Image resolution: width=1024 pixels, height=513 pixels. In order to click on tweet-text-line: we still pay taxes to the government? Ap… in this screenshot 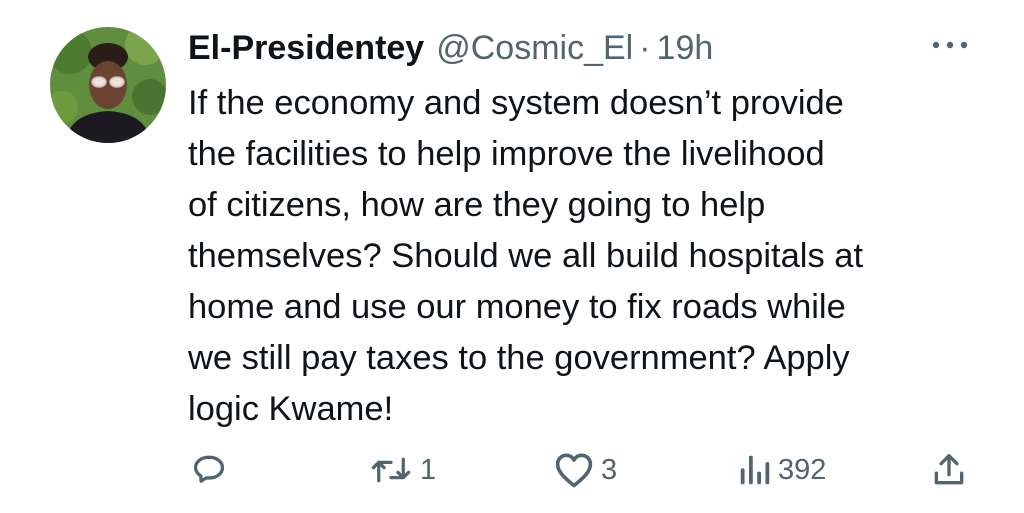, I will do `click(519, 358)`.